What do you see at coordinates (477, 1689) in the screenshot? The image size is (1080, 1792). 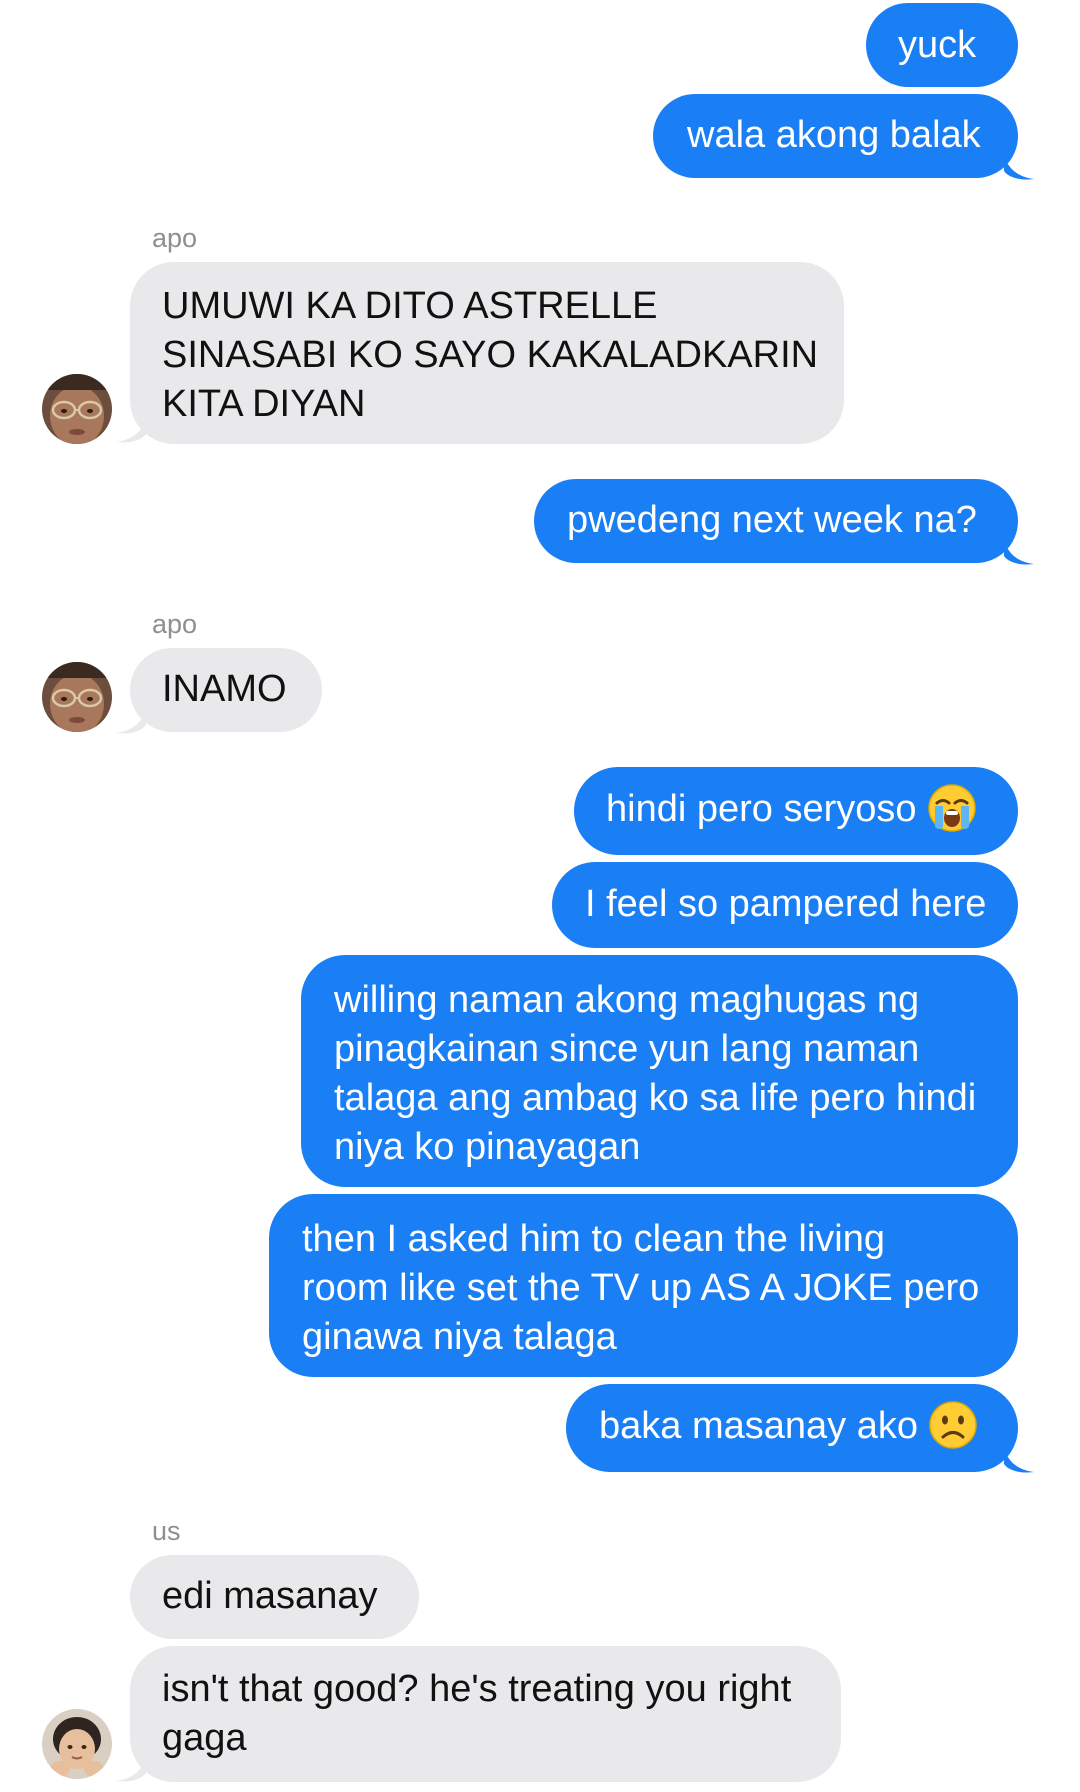 I see `message-line: isn't that good? he's treating you right` at bounding box center [477, 1689].